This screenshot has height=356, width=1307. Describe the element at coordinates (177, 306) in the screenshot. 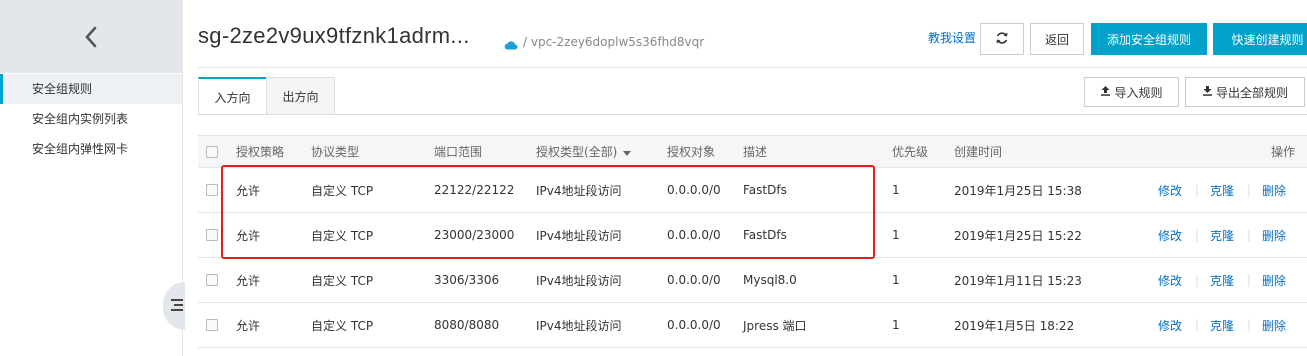

I see `menu-collapse-icon` at that location.